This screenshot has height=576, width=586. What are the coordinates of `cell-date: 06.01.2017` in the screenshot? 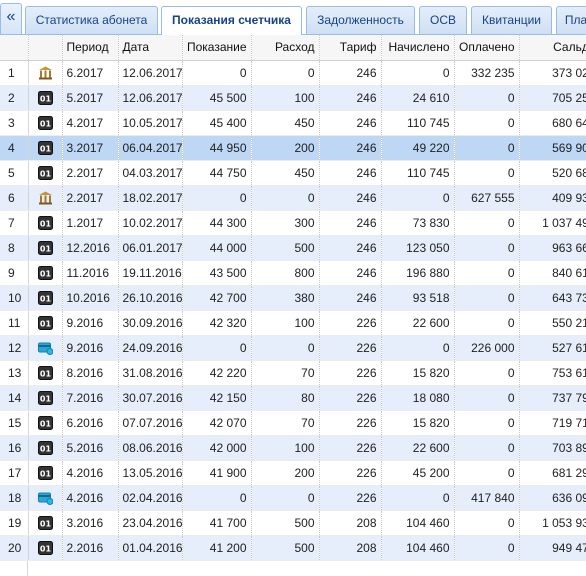 It's located at (150, 248).